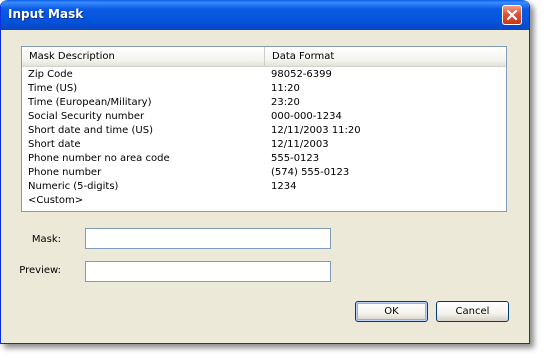 This screenshot has height=358, width=544. What do you see at coordinates (264, 103) in the screenshot?
I see `list-item: Time (European/Military) 23:20` at bounding box center [264, 103].